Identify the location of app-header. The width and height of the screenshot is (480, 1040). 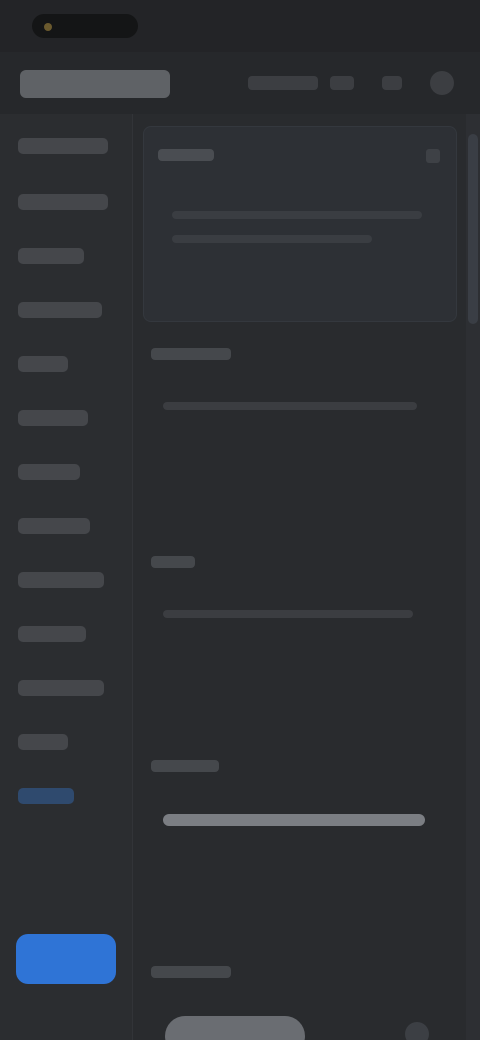
(240, 83).